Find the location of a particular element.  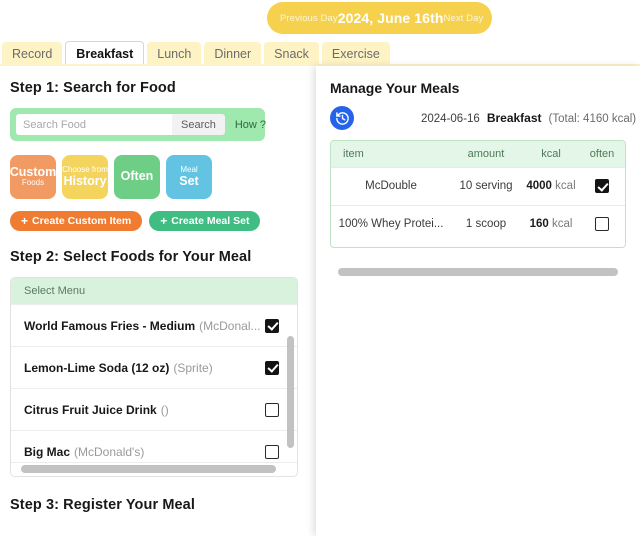

table-header: item amount kcal often dele is located at coordinates (478, 154).